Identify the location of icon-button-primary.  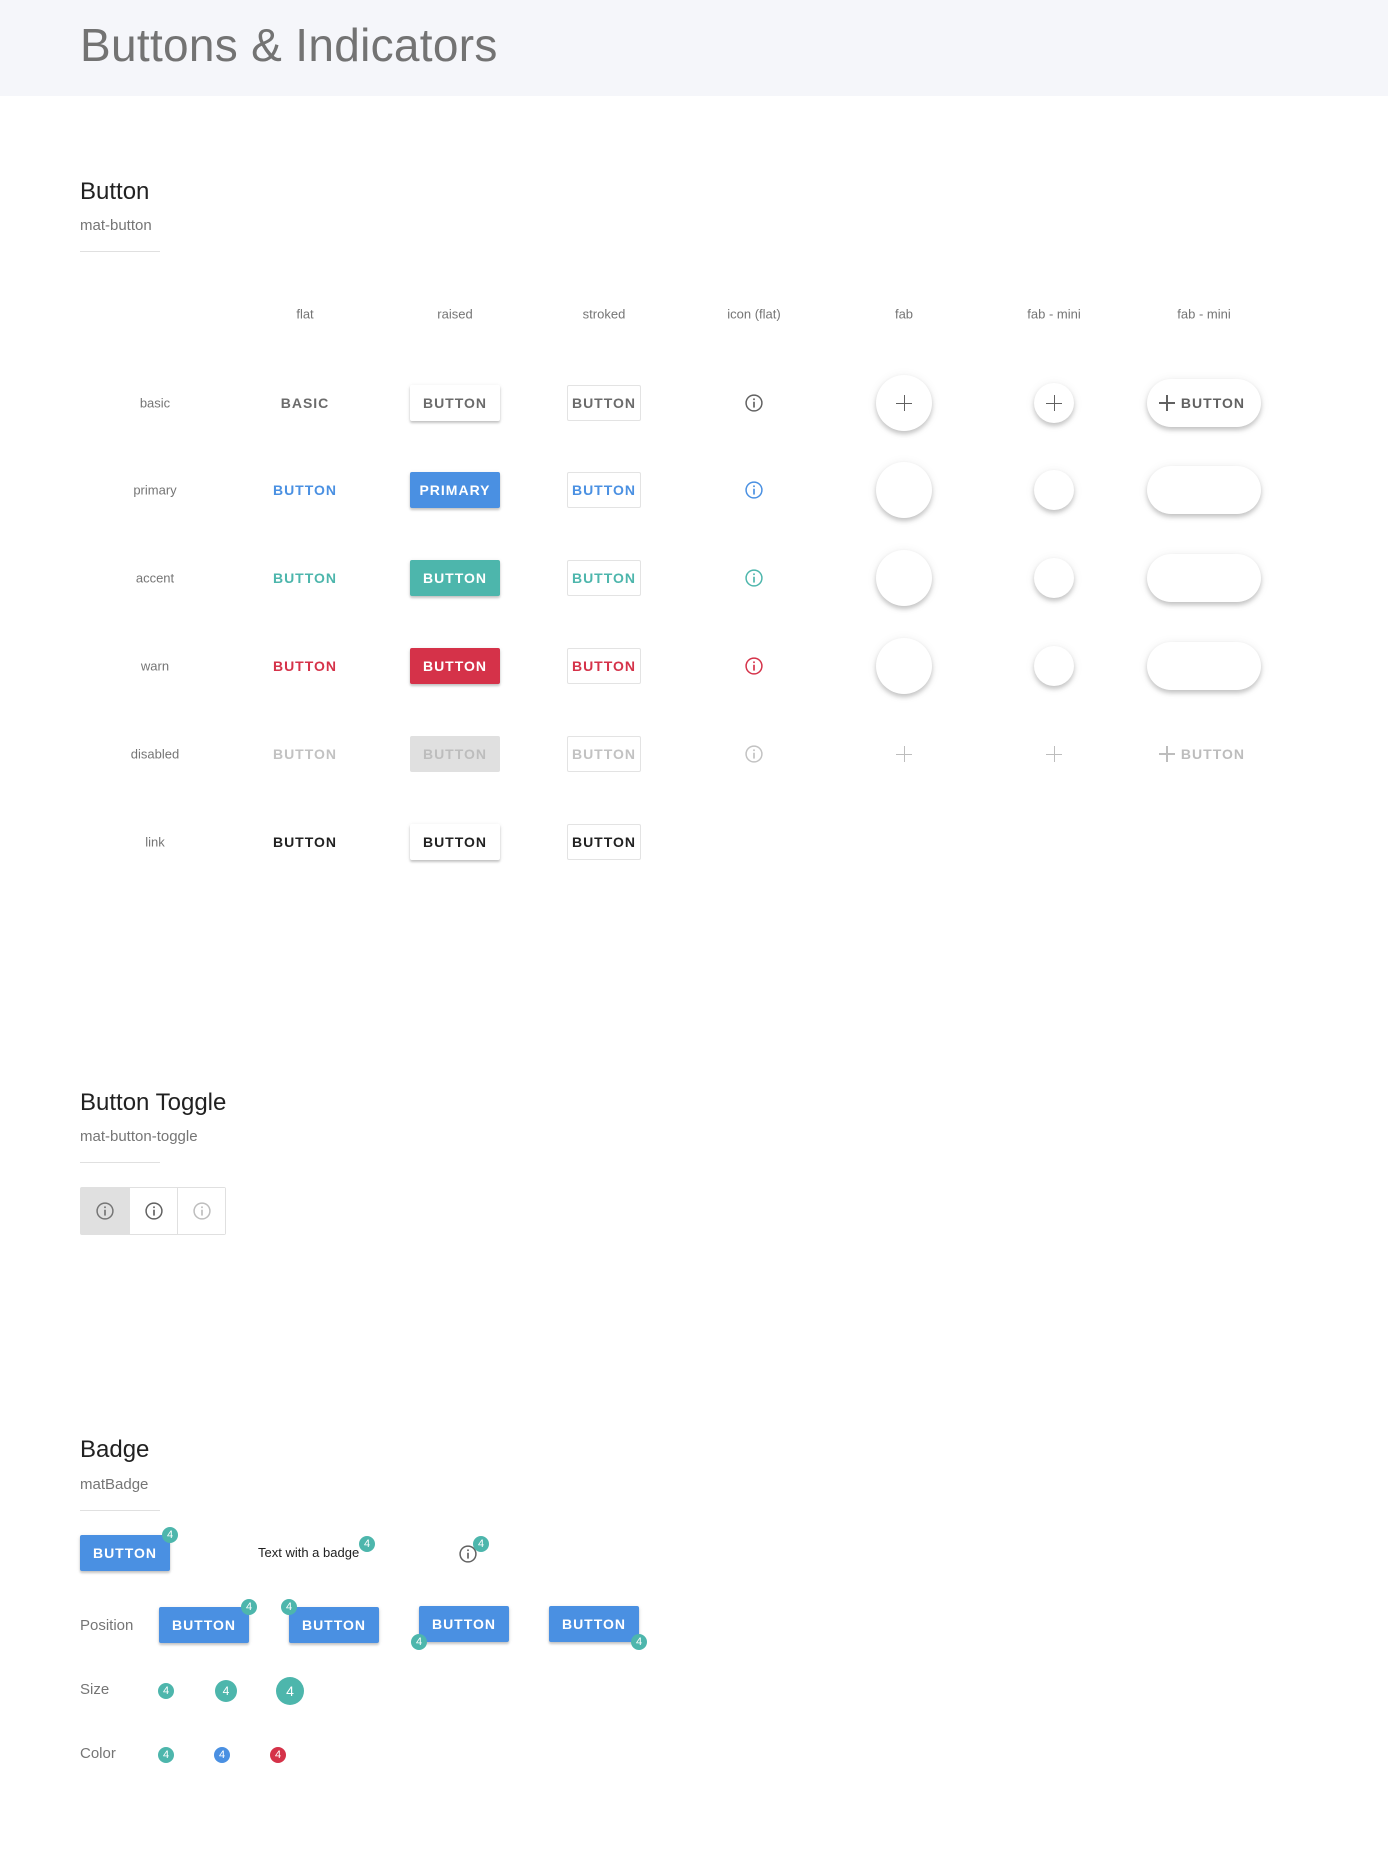
(754, 490).